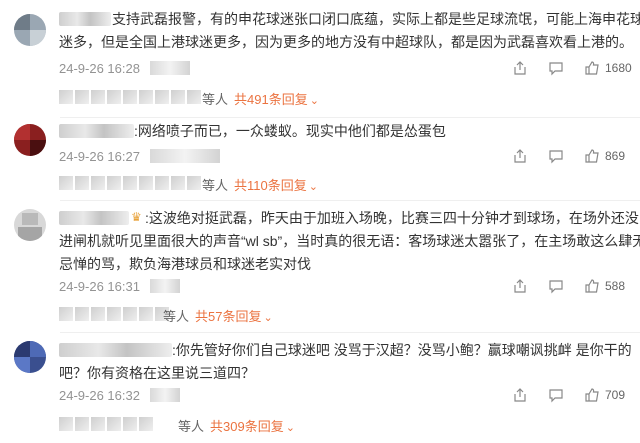  I want to click on reply-summary: 等人 共309条回复 ⌄, so click(236, 425).